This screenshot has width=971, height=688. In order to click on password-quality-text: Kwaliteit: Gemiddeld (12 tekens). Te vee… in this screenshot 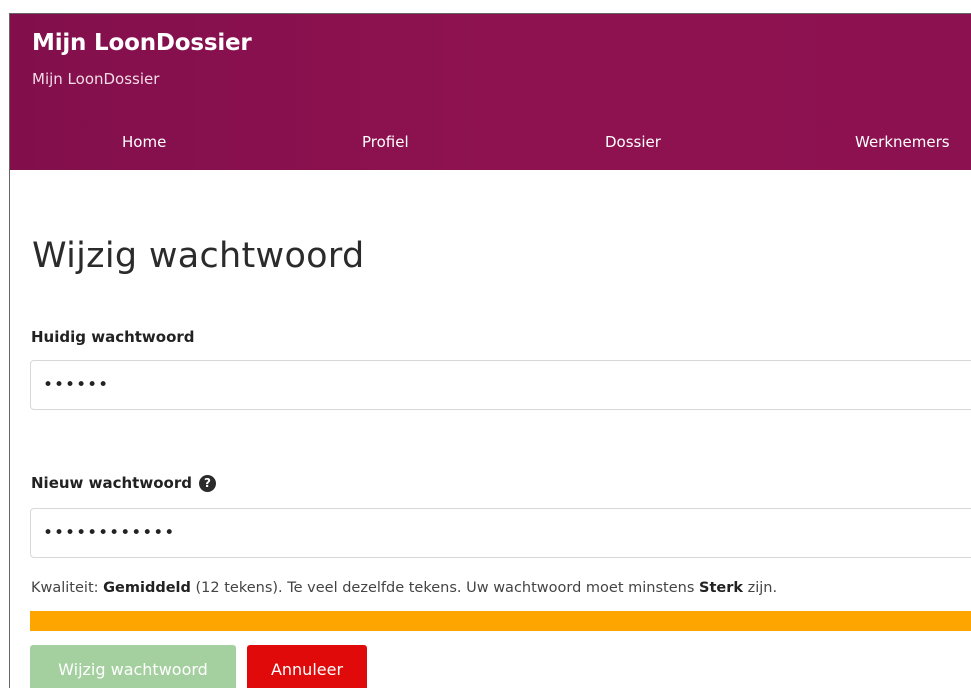, I will do `click(404, 588)`.